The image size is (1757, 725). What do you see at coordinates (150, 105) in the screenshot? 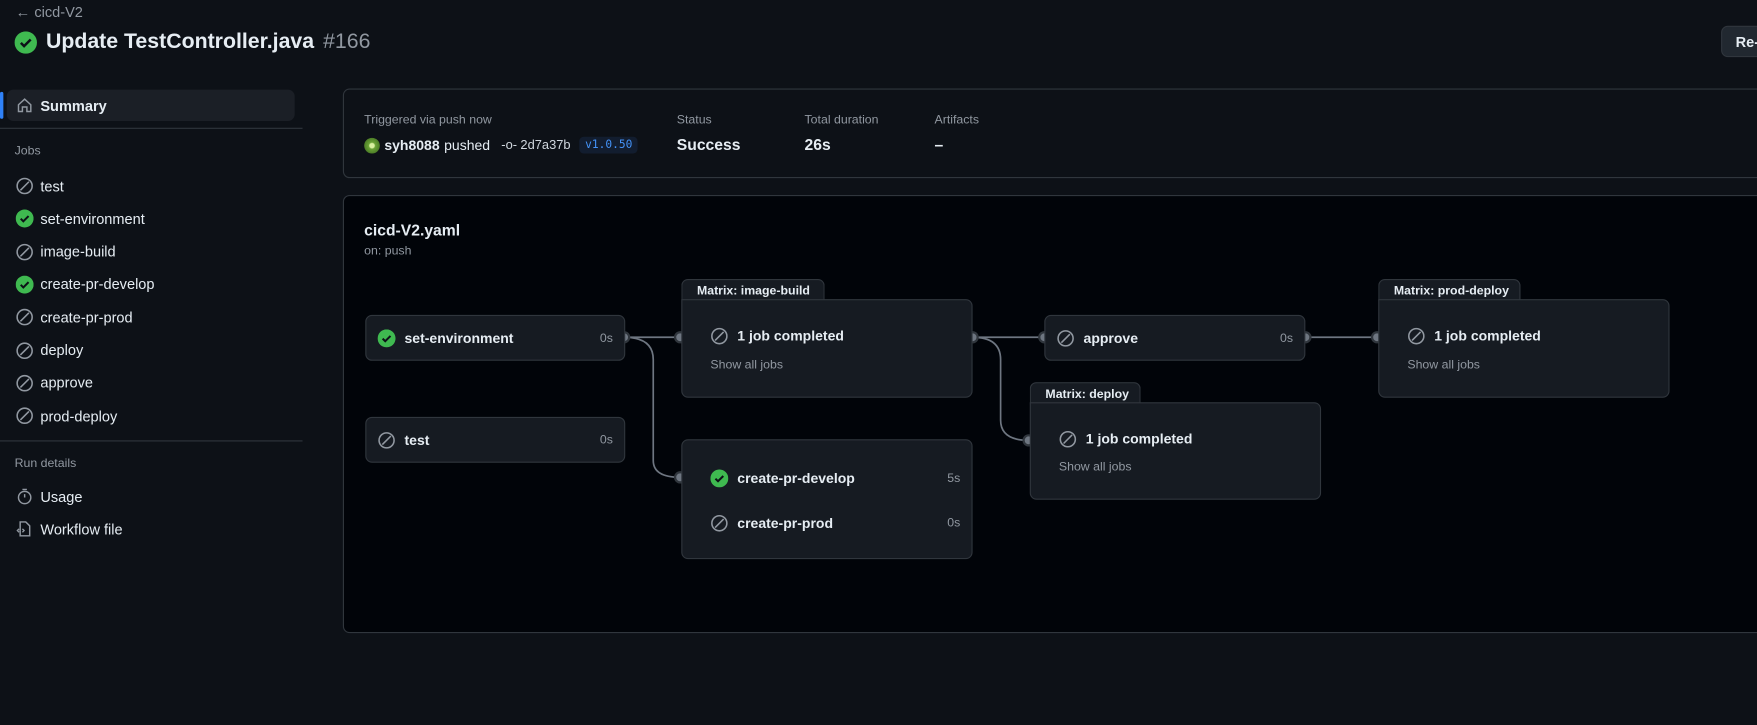
I see `sidebar-item-summary: Summary` at bounding box center [150, 105].